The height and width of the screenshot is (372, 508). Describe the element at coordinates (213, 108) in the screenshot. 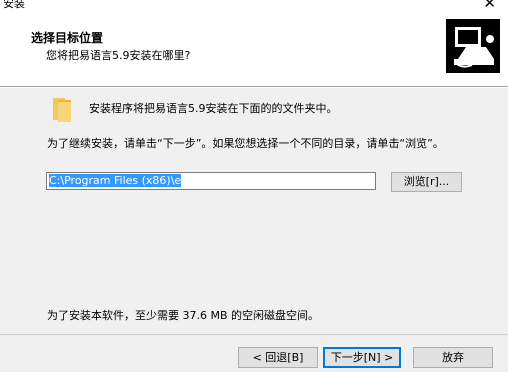

I see `folder-message: 安装程序将把易语言5.9安装在下面的的文件夹中。` at that location.